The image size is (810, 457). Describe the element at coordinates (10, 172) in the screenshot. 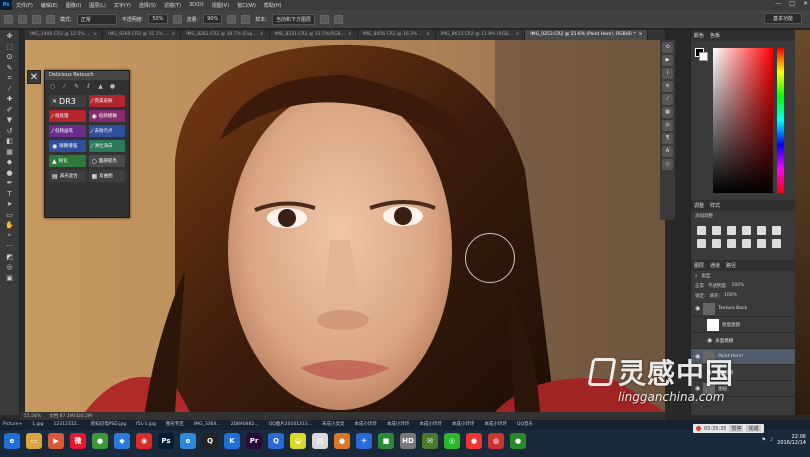

I see `dodge-tool-icon: ●` at that location.